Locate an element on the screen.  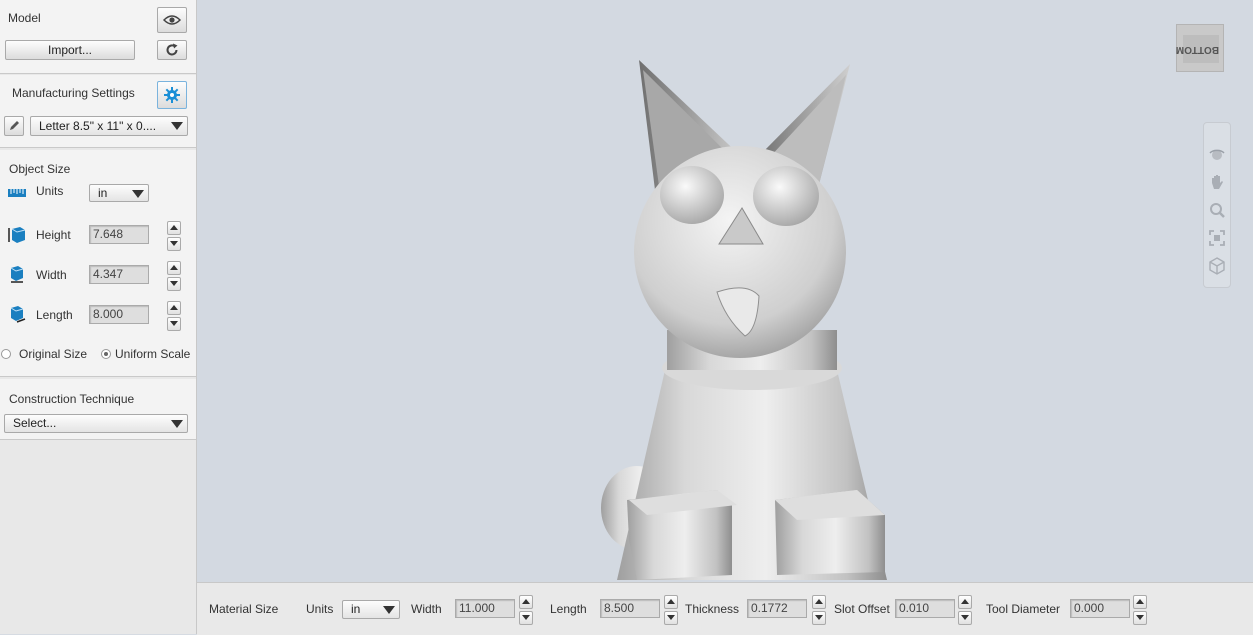
zoom-icon is located at coordinates (1217, 210).